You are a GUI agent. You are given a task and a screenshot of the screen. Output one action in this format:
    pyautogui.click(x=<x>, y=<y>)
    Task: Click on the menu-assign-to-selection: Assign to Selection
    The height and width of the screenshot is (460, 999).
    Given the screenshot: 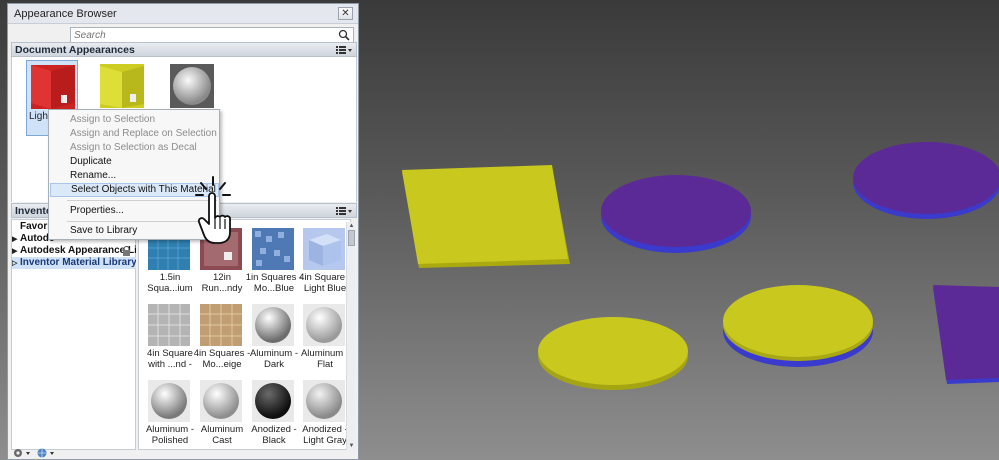 What is the action you would take?
    pyautogui.click(x=134, y=120)
    